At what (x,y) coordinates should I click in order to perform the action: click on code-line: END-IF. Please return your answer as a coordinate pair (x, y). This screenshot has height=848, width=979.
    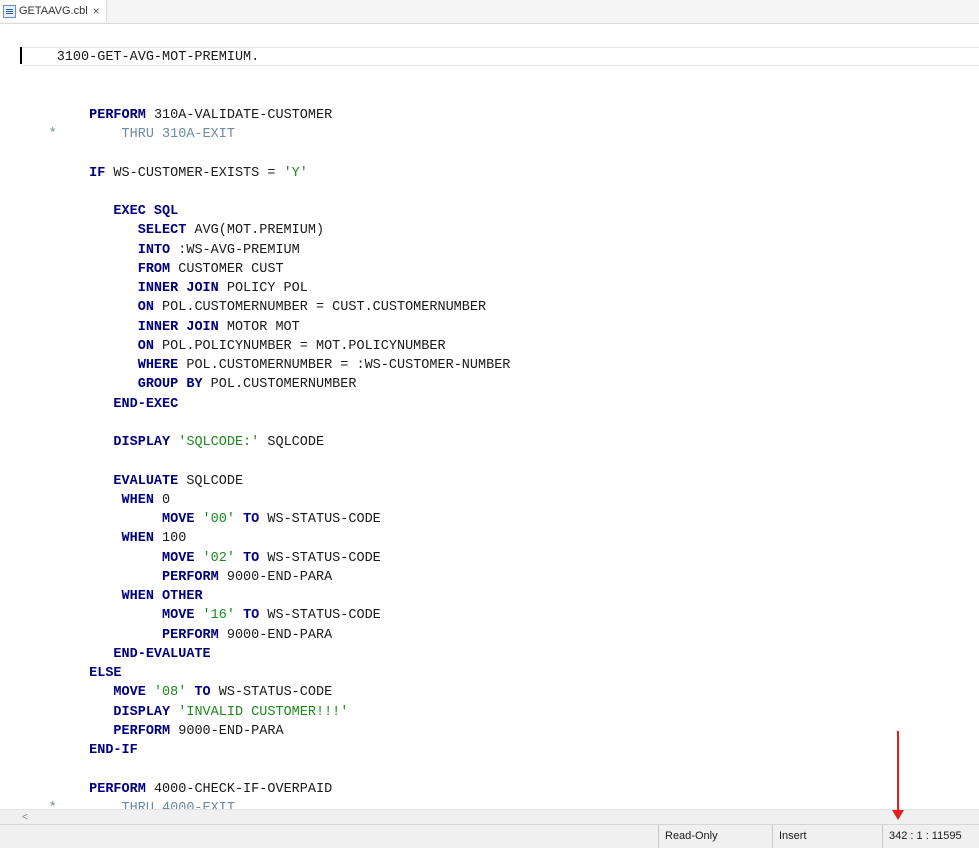
    Looking at the image, I should click on (255, 750).